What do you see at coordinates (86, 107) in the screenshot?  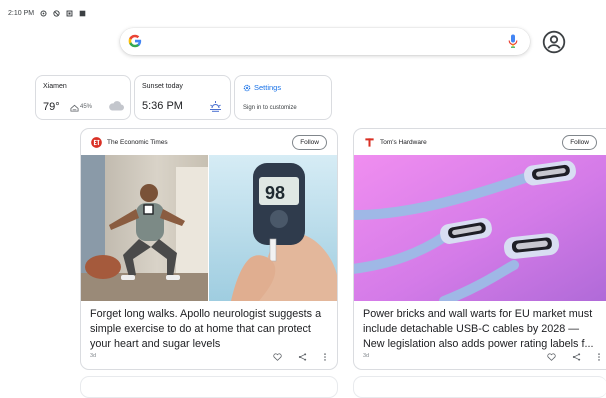 I see `weather-humidity: 45%` at bounding box center [86, 107].